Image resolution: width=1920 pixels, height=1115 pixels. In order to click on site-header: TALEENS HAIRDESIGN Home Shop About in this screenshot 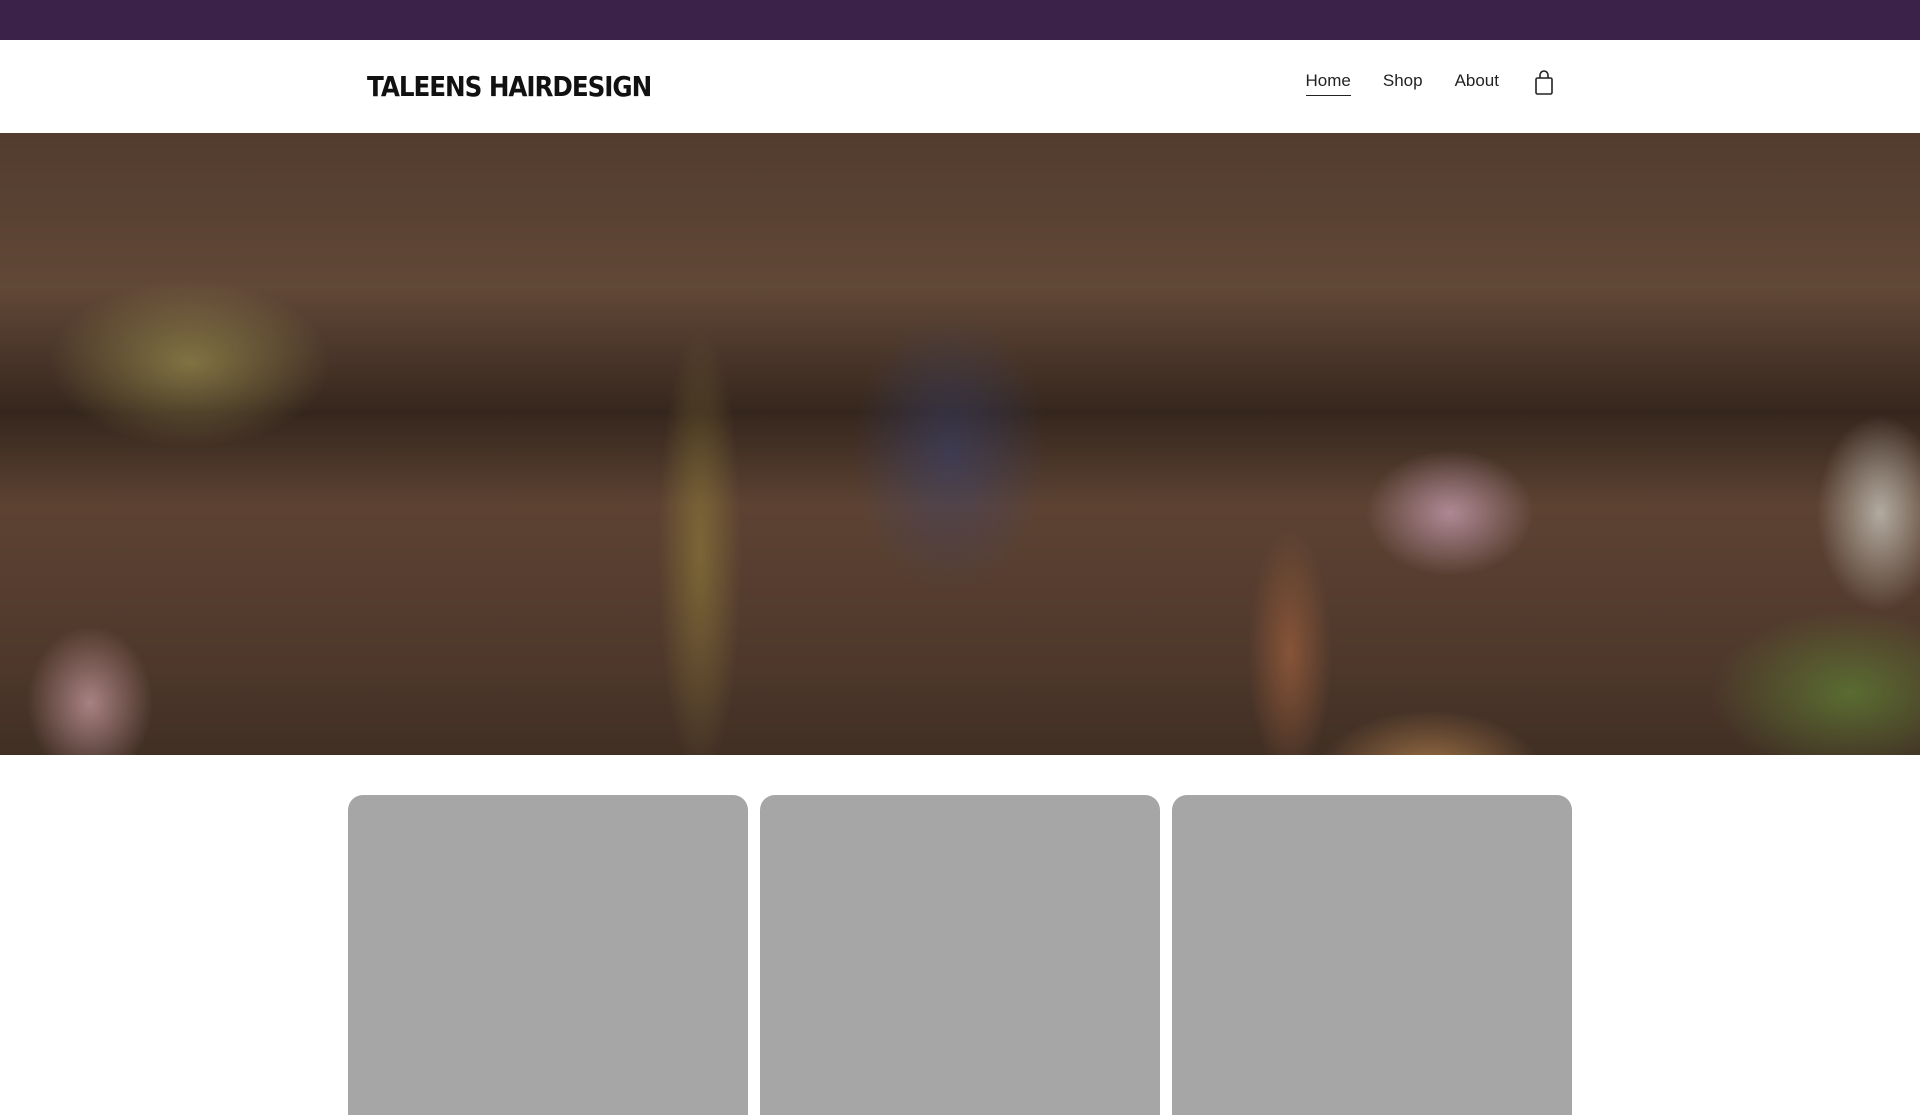, I will do `click(960, 86)`.